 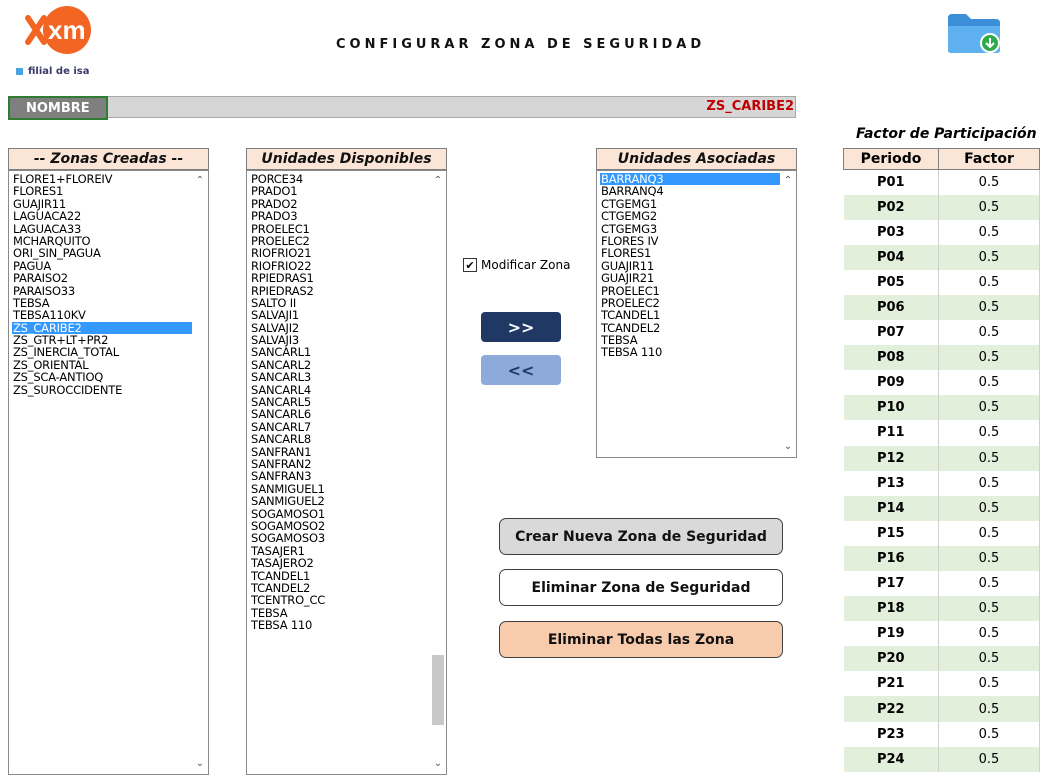 What do you see at coordinates (108, 159) in the screenshot?
I see `zonas-creadas-header: -- Zonas Creadas --` at bounding box center [108, 159].